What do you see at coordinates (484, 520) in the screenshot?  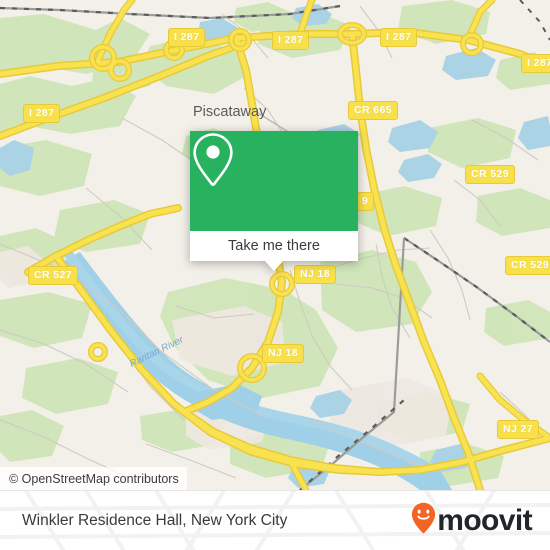 I see `moovit-wordmark: moovit` at bounding box center [484, 520].